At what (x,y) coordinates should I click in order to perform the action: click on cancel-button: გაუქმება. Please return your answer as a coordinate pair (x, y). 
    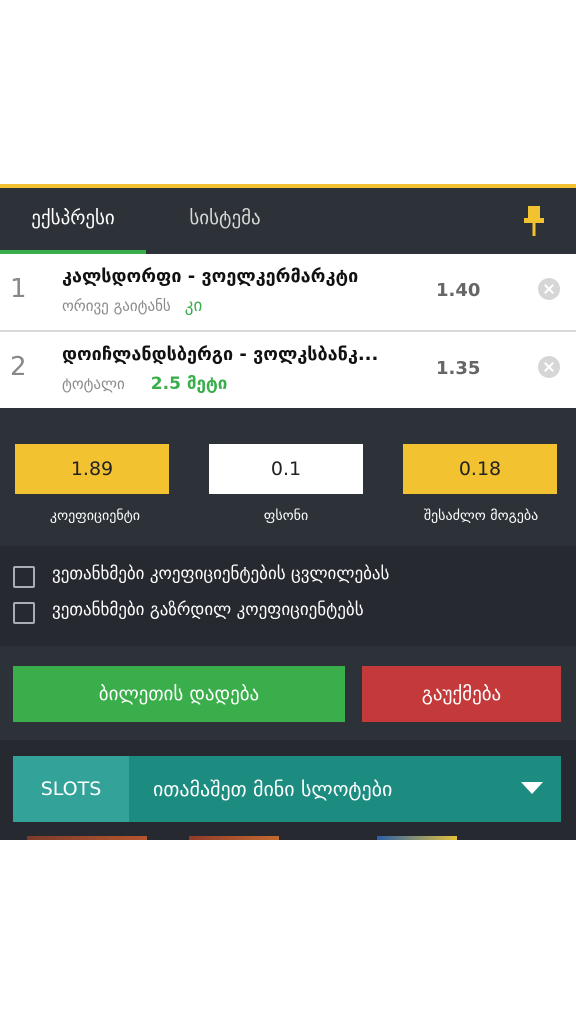
    Looking at the image, I should click on (461, 694).